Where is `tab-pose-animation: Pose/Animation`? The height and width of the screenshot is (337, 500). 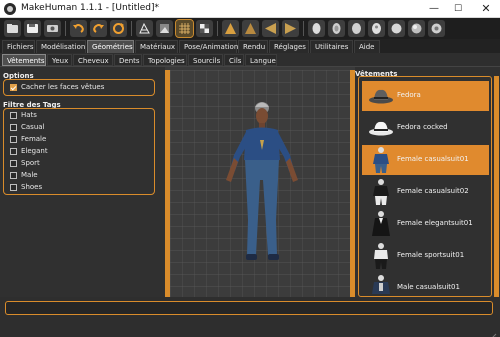
tab-pose-animation: Pose/Animation is located at coordinates (208, 46).